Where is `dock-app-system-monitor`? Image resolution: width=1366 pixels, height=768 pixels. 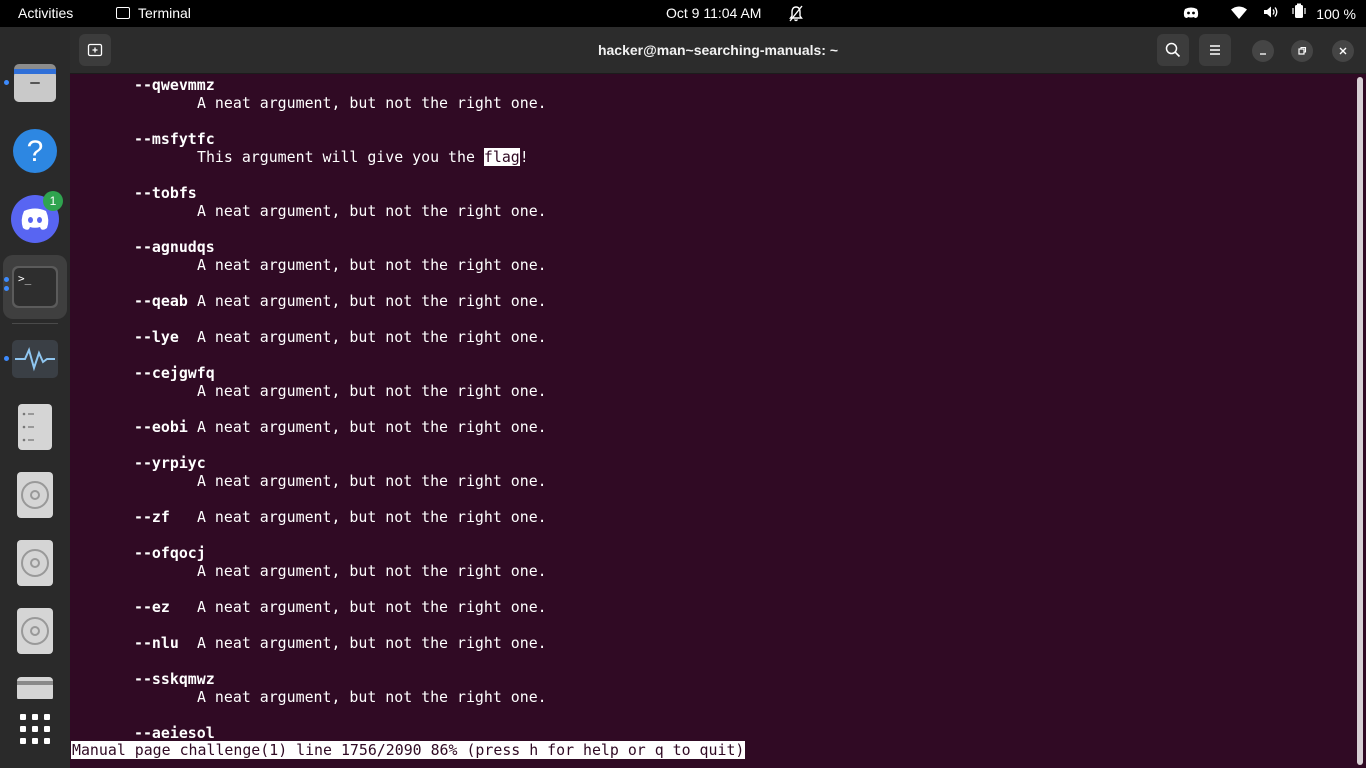
dock-app-system-monitor is located at coordinates (35, 359).